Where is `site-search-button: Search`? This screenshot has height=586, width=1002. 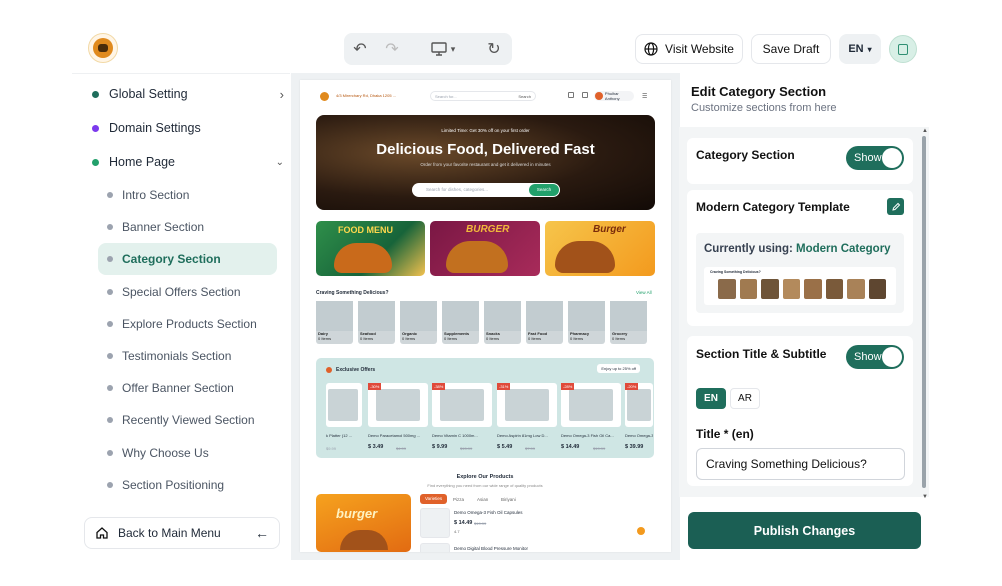 site-search-button: Search is located at coordinates (524, 96).